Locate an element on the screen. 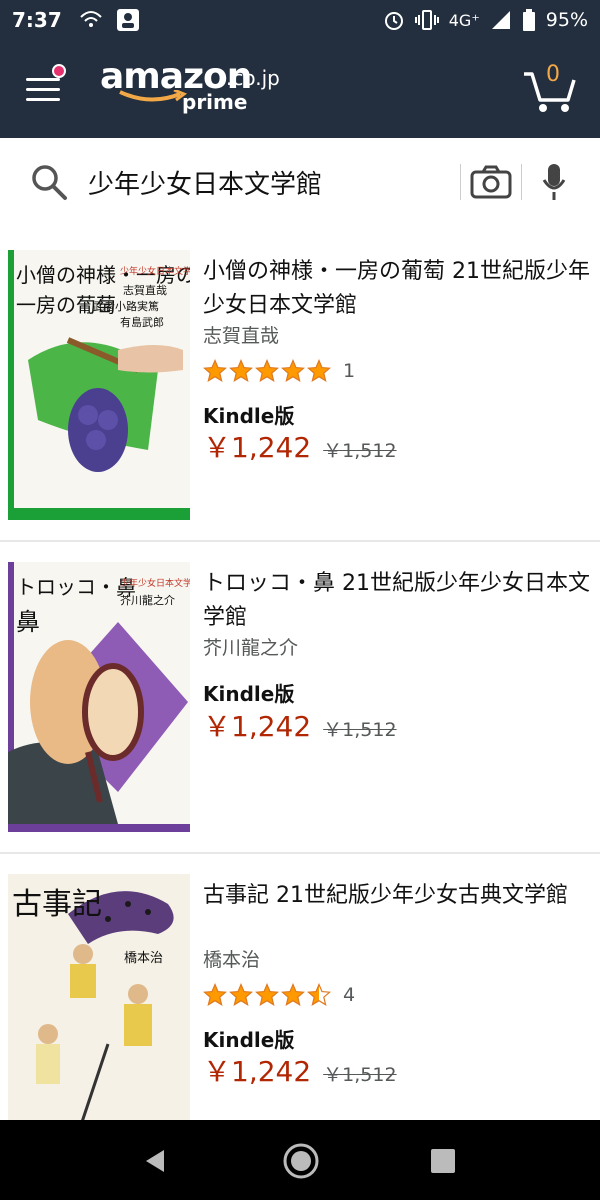  book-cover: 古事記 橋本治 is located at coordinates (99, 1009).